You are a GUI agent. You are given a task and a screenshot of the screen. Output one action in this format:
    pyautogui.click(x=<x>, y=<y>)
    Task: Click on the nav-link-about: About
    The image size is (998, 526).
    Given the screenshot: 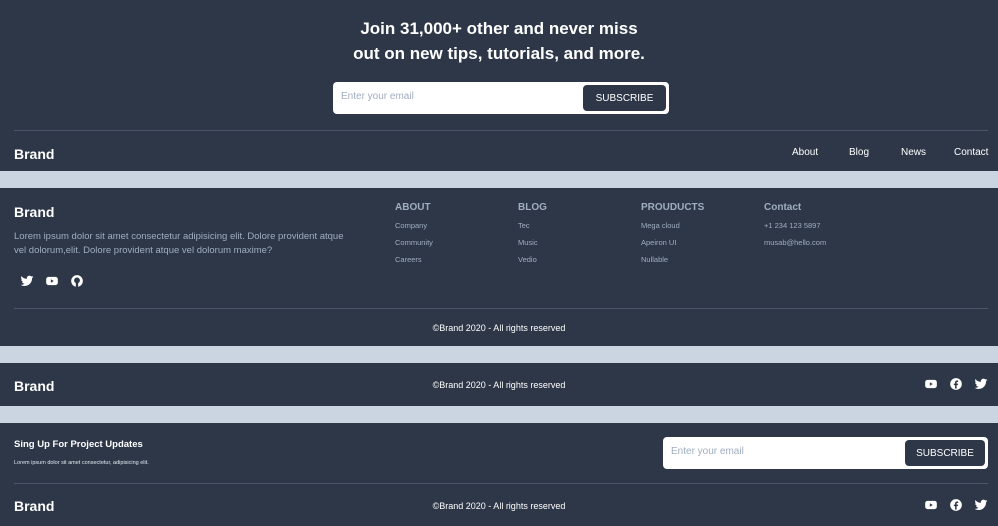 What is the action you would take?
    pyautogui.click(x=805, y=152)
    